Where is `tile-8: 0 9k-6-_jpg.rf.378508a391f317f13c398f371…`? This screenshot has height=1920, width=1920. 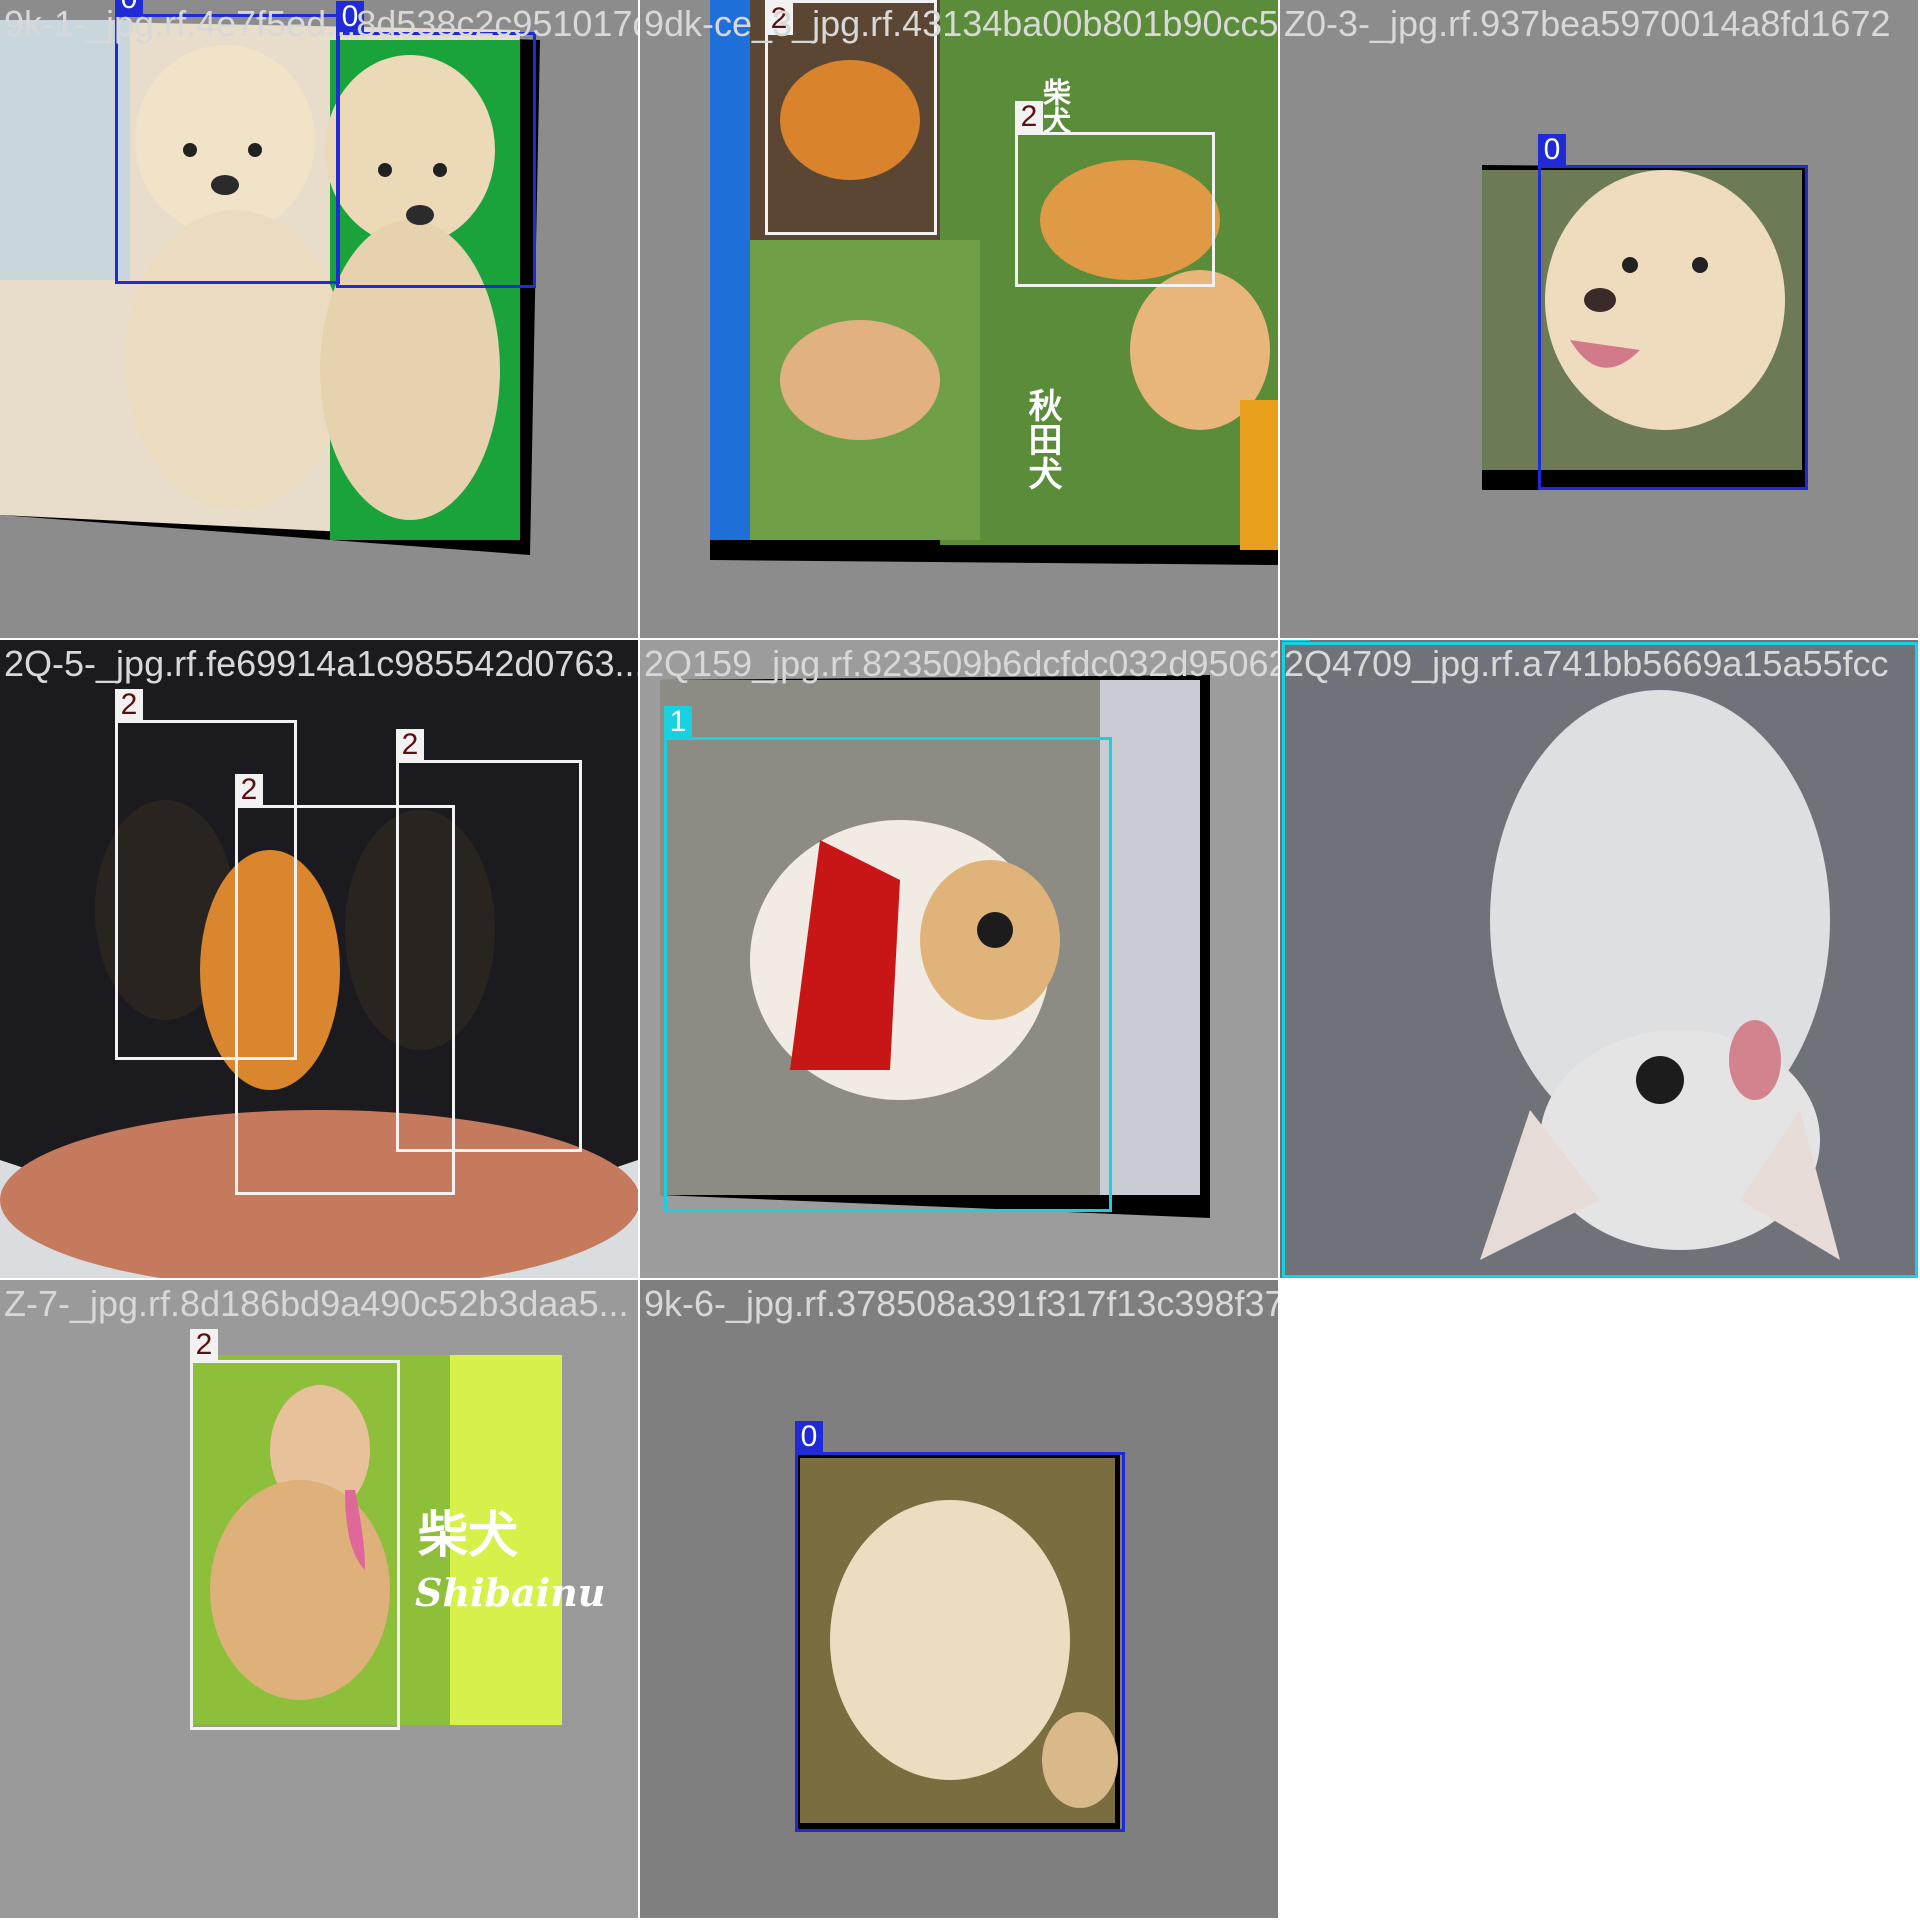 tile-8: 0 9k-6-_jpg.rf.378508a391f317f13c398f371… is located at coordinates (959, 1599).